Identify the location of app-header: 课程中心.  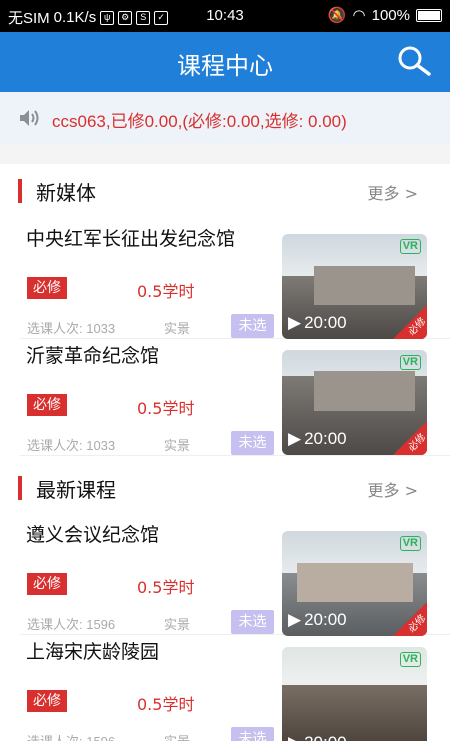
(225, 62).